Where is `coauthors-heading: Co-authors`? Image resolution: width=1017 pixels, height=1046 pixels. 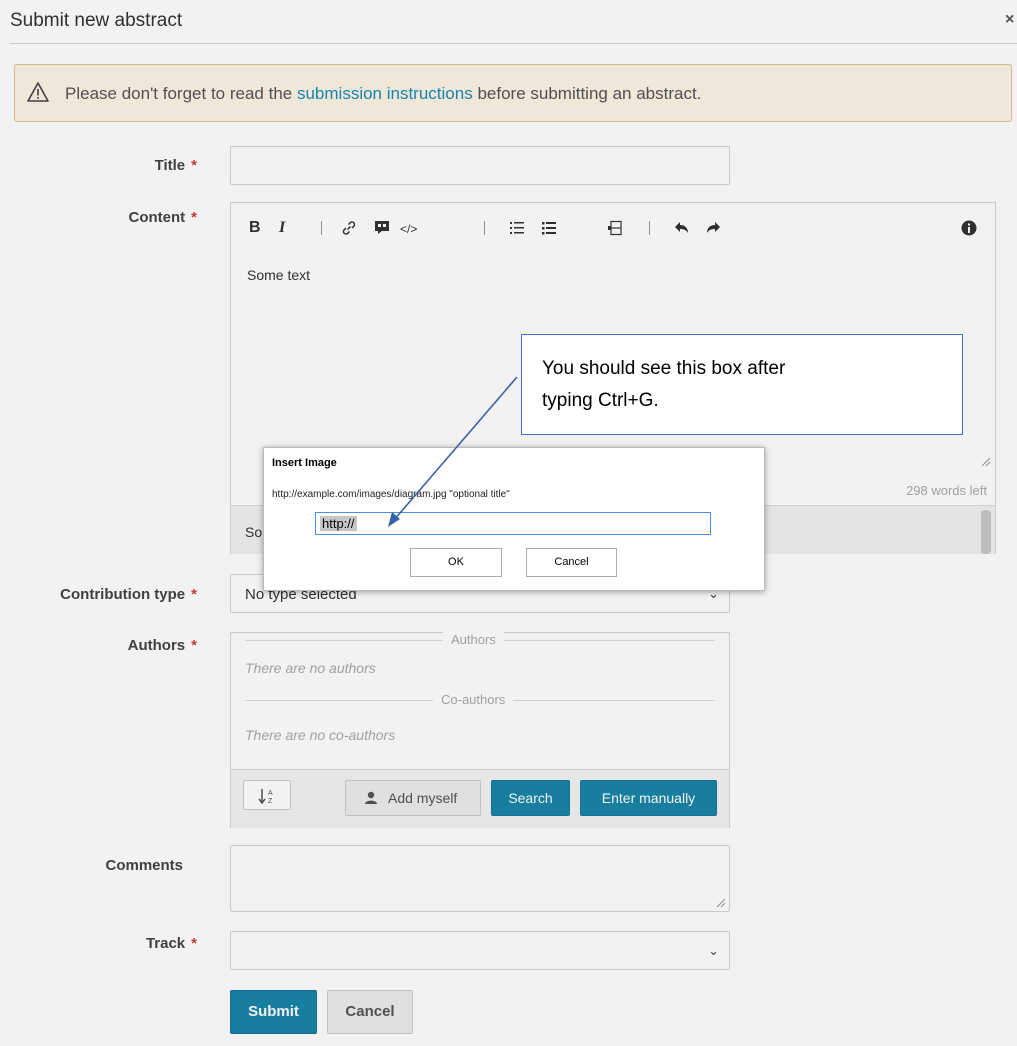
coauthors-heading: Co-authors is located at coordinates (473, 699).